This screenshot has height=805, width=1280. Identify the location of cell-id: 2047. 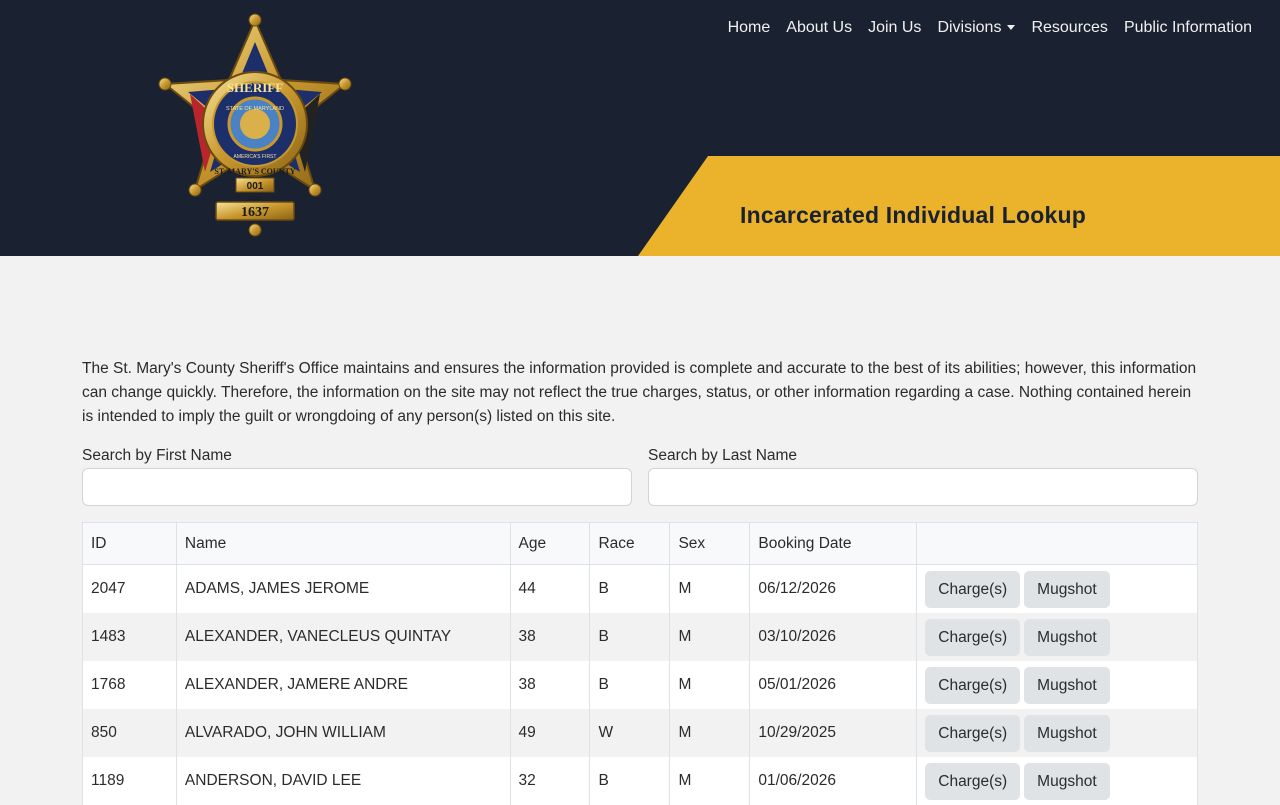
(129, 588).